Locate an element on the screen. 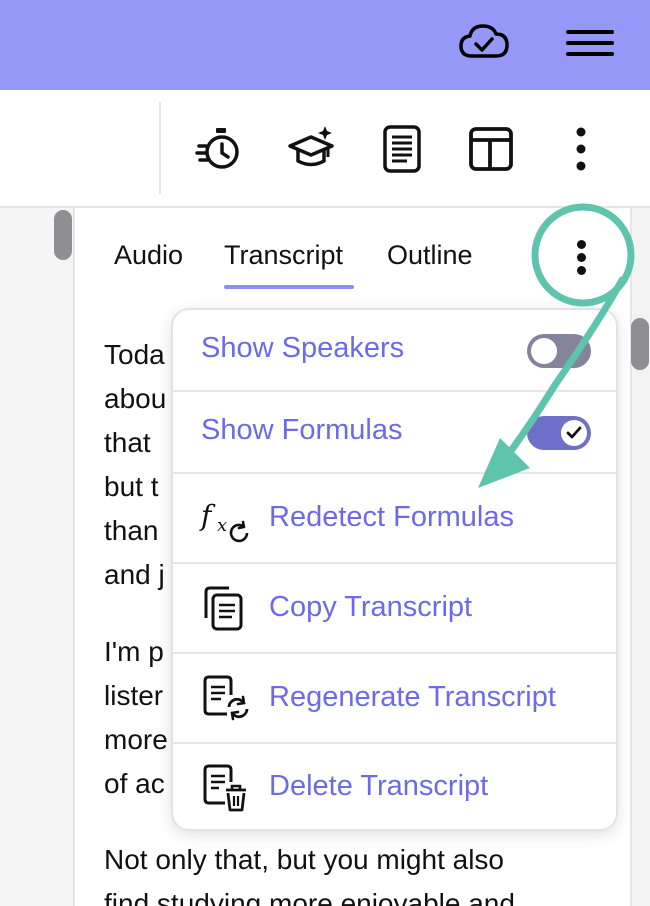 The image size is (650, 906). menu-item-delete-transcript: Delete Transcript is located at coordinates (394, 786).